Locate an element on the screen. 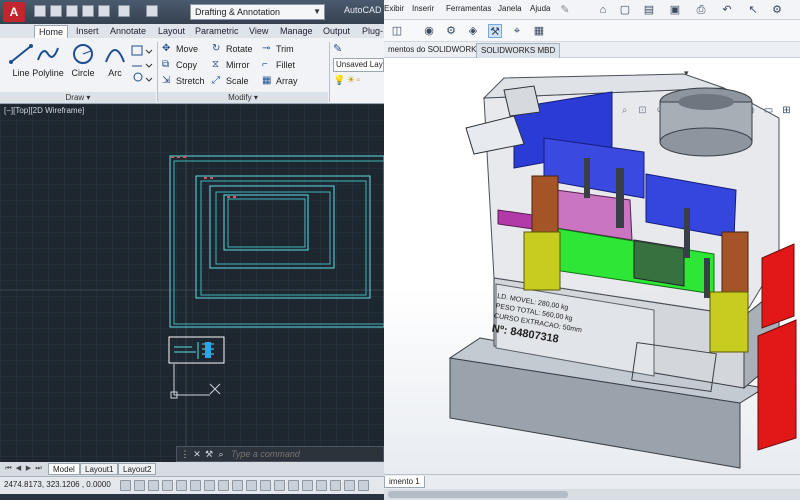 The image size is (800, 500). rotate-tool: ↻ Rotate is located at coordinates (232, 49).